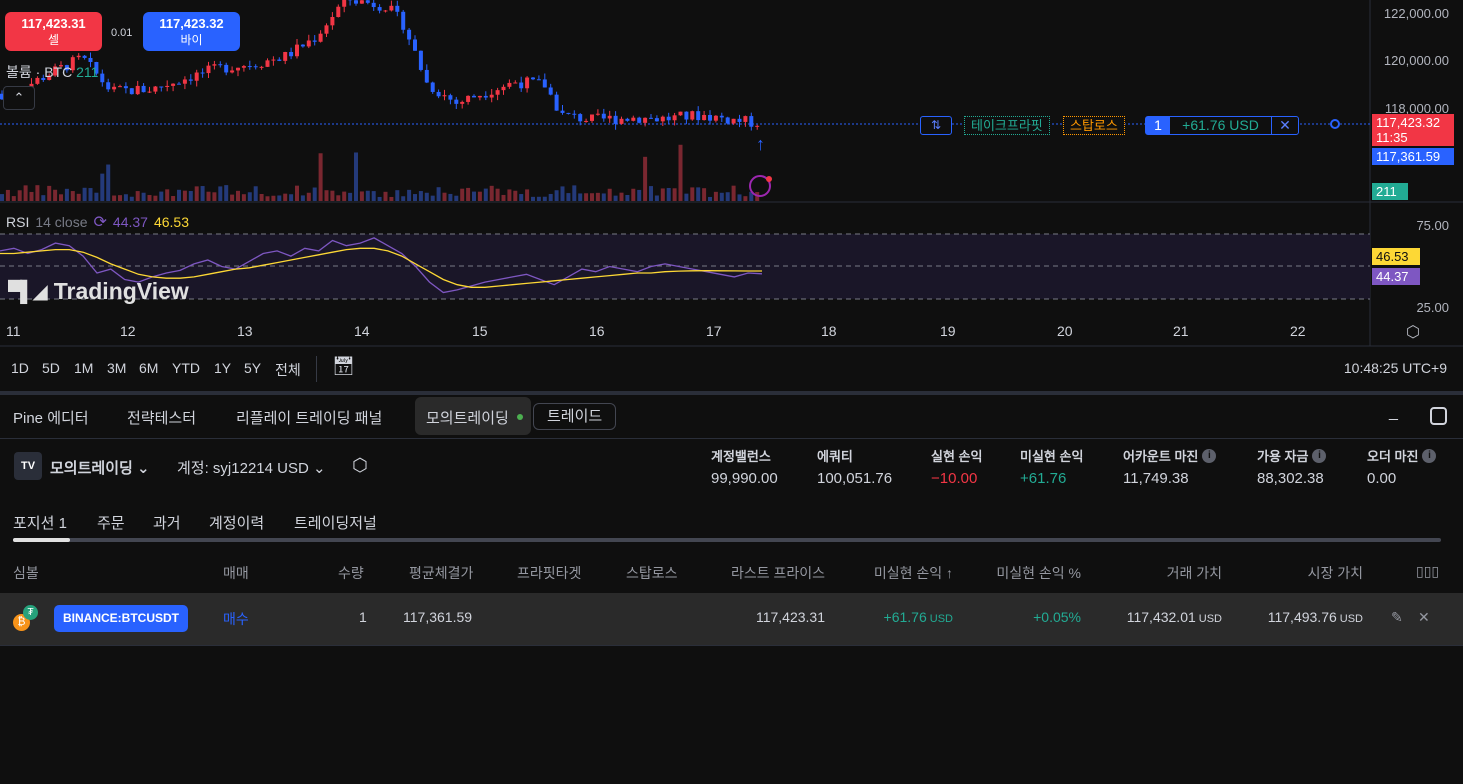 This screenshot has height=784, width=1463. I want to click on take-profit-button: 테이크프라핏, so click(1007, 125).